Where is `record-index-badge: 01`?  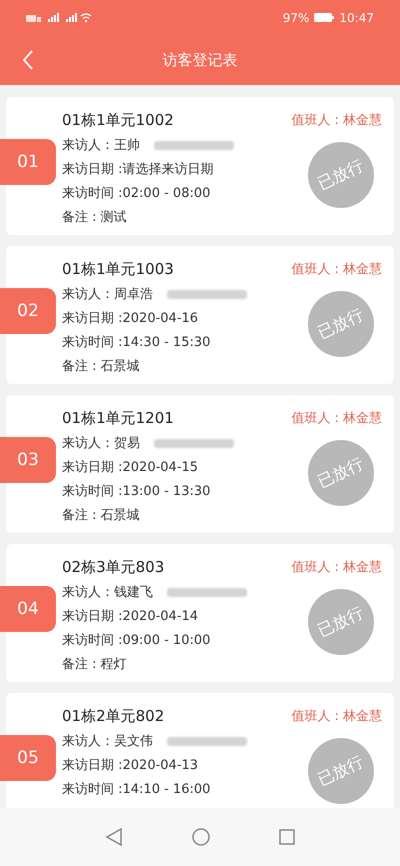 record-index-badge: 01 is located at coordinates (28, 162).